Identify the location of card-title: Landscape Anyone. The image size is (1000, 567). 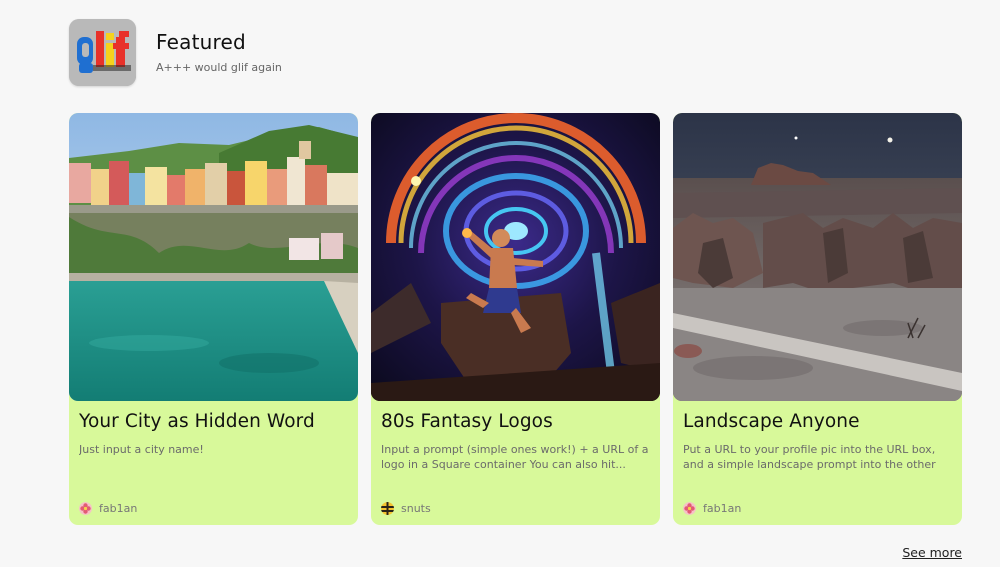
(817, 421).